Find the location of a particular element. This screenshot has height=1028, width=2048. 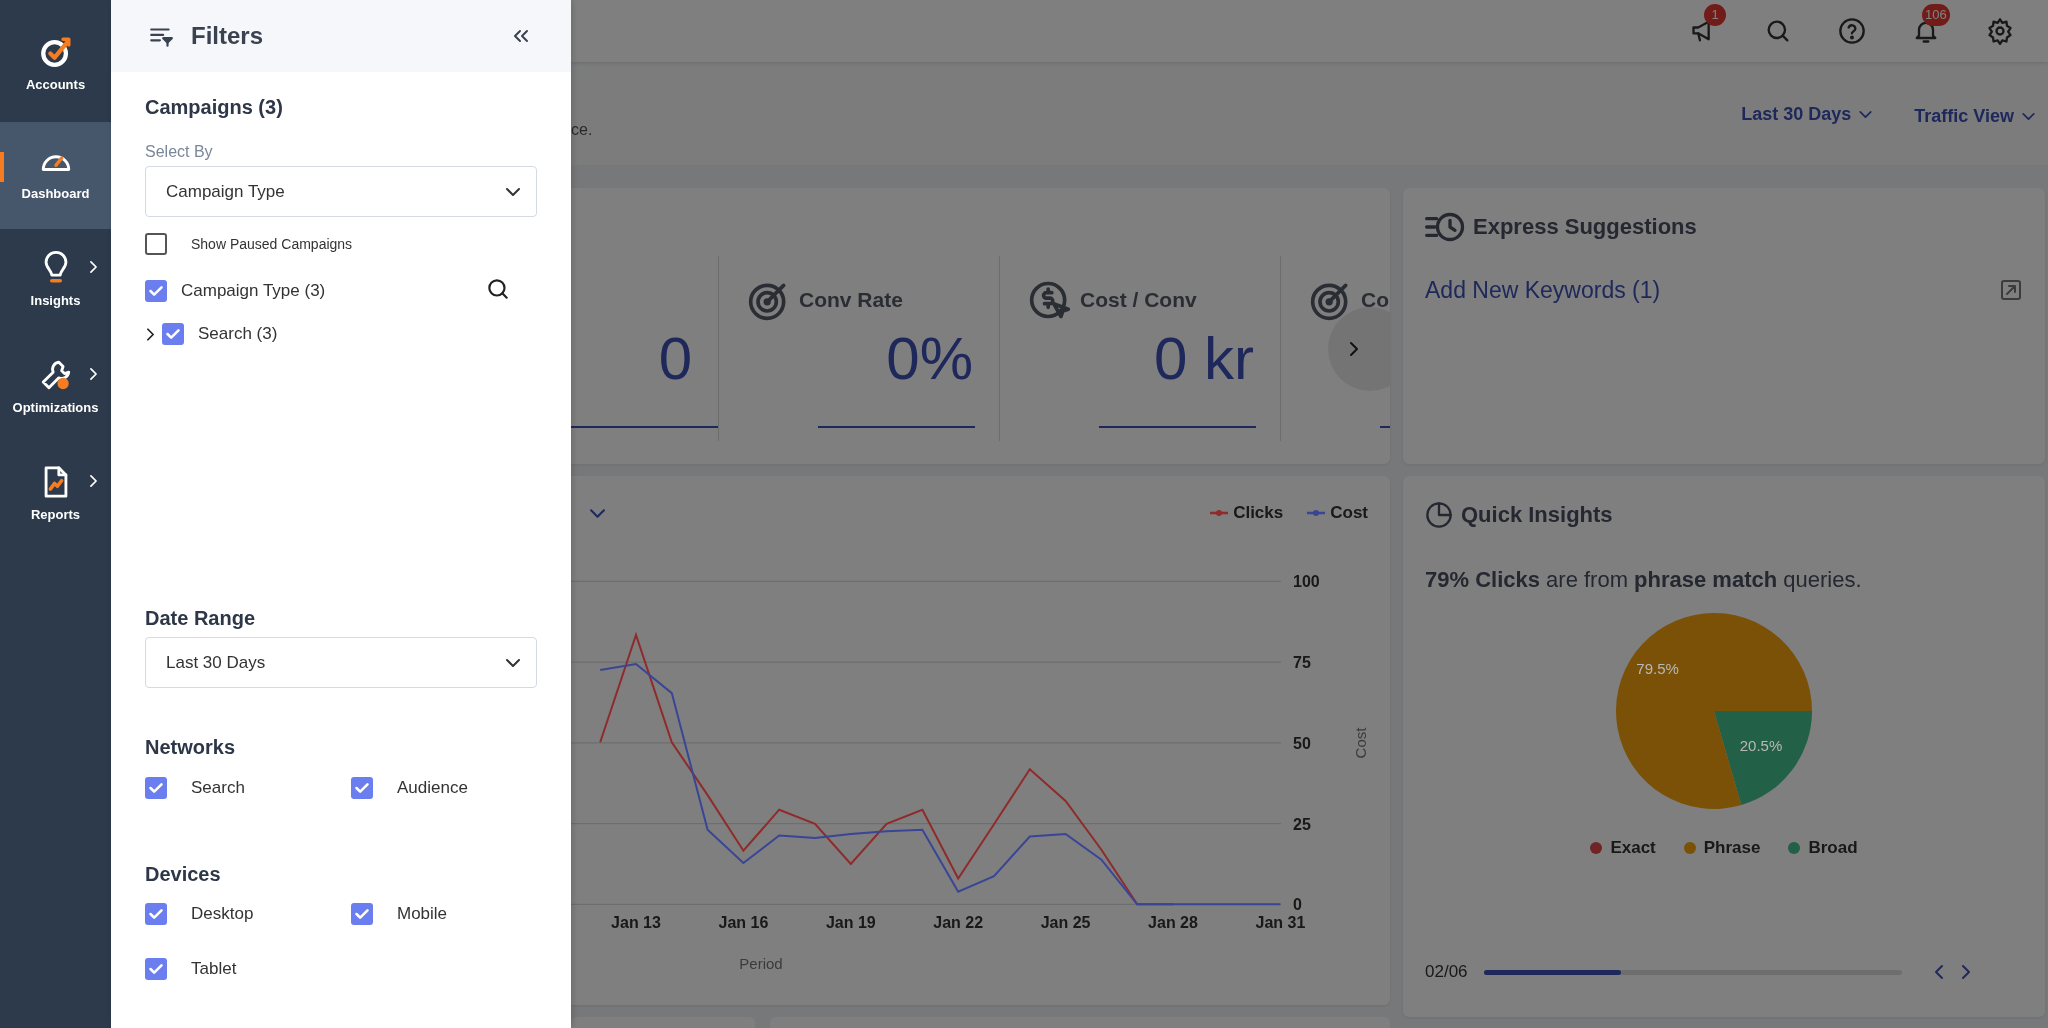

axis-tick-label: 50 is located at coordinates (1302, 743).